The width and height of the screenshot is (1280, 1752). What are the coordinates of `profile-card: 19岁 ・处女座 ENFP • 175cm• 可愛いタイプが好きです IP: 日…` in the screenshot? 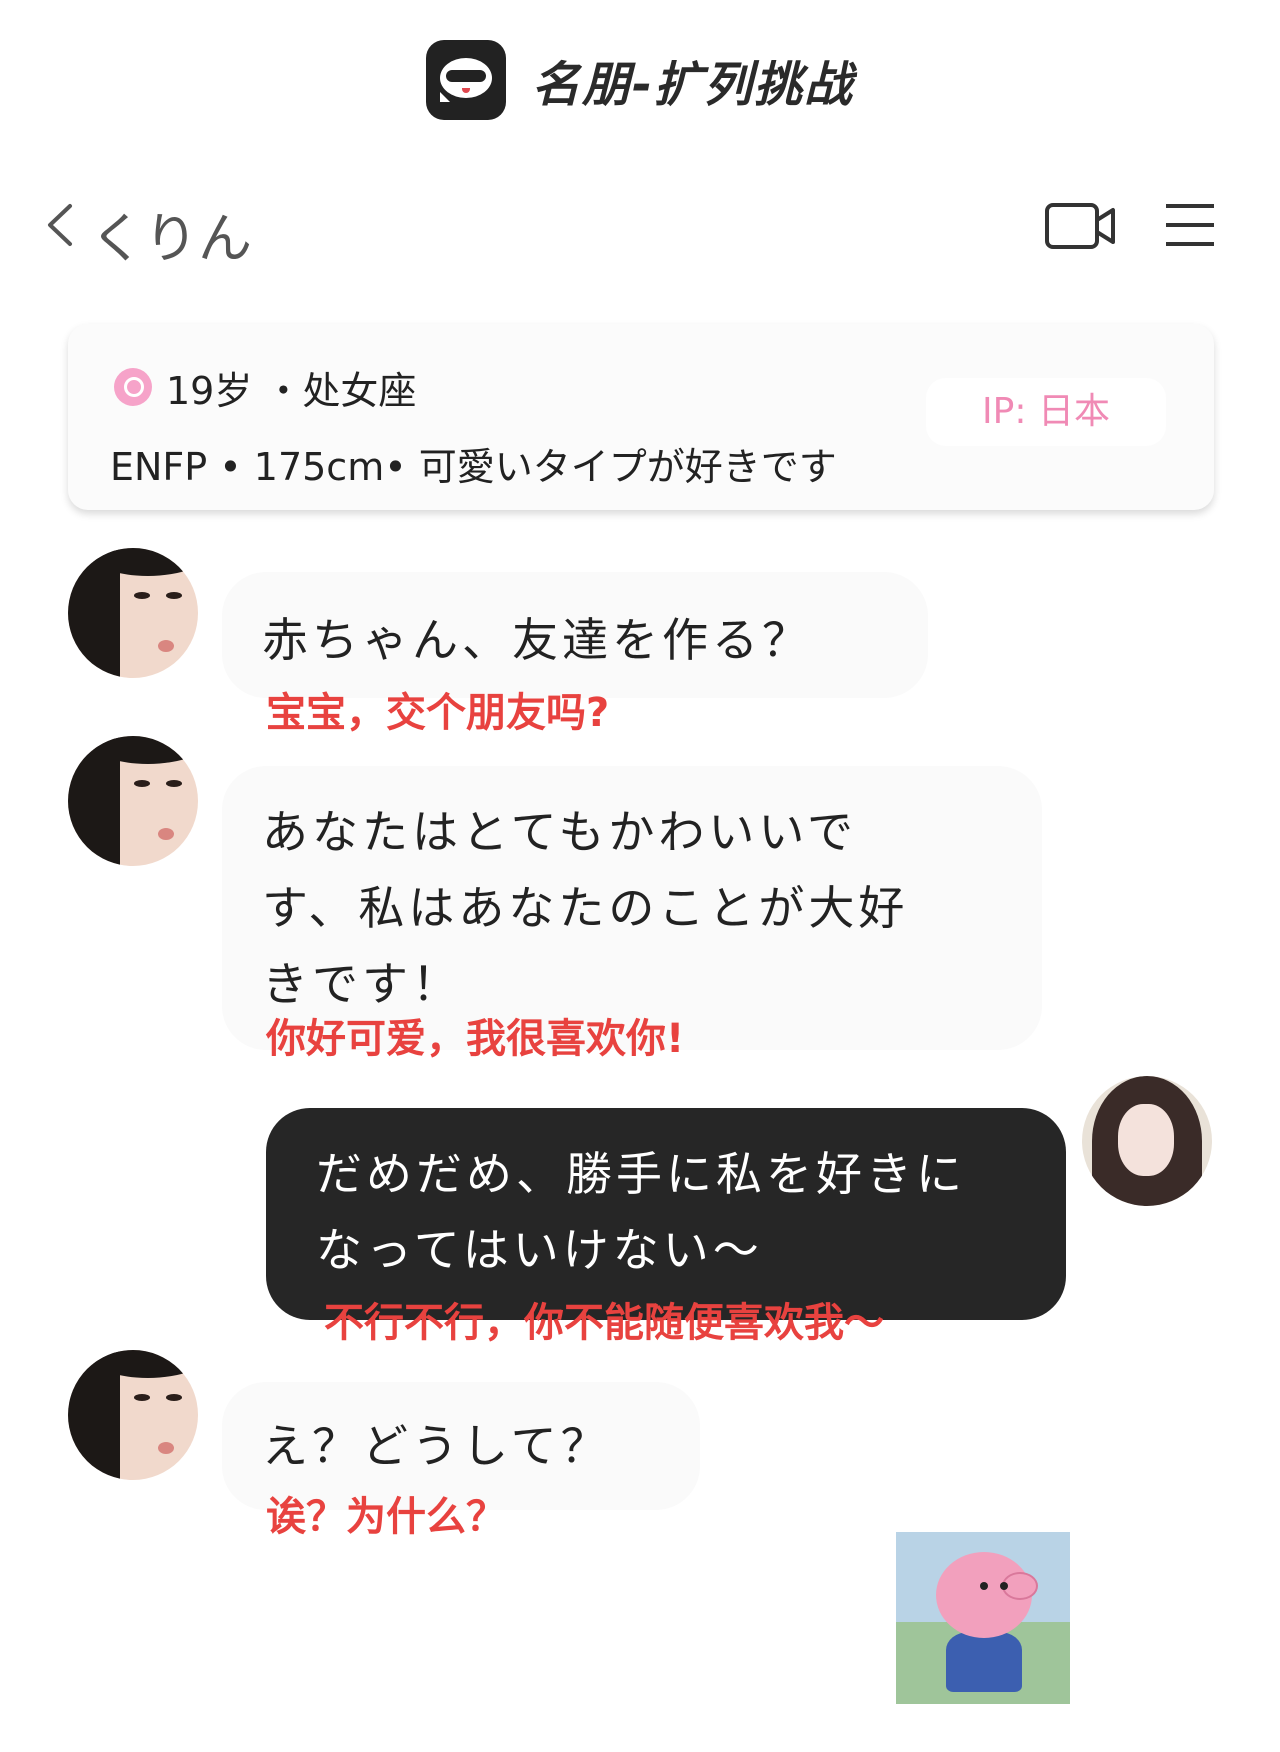 It's located at (641, 417).